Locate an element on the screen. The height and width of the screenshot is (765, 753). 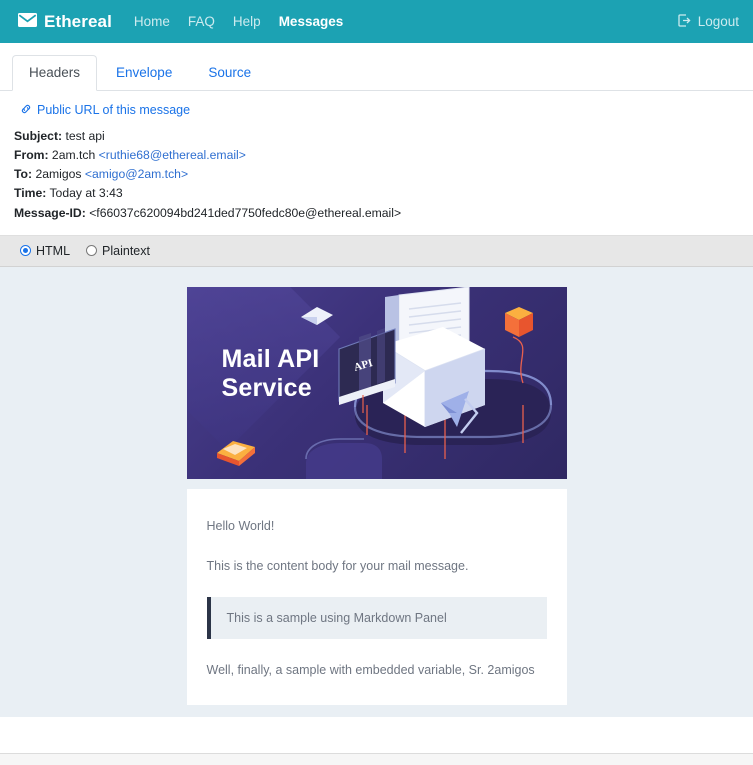
header-value-to: 2amigos is located at coordinates (58, 174).